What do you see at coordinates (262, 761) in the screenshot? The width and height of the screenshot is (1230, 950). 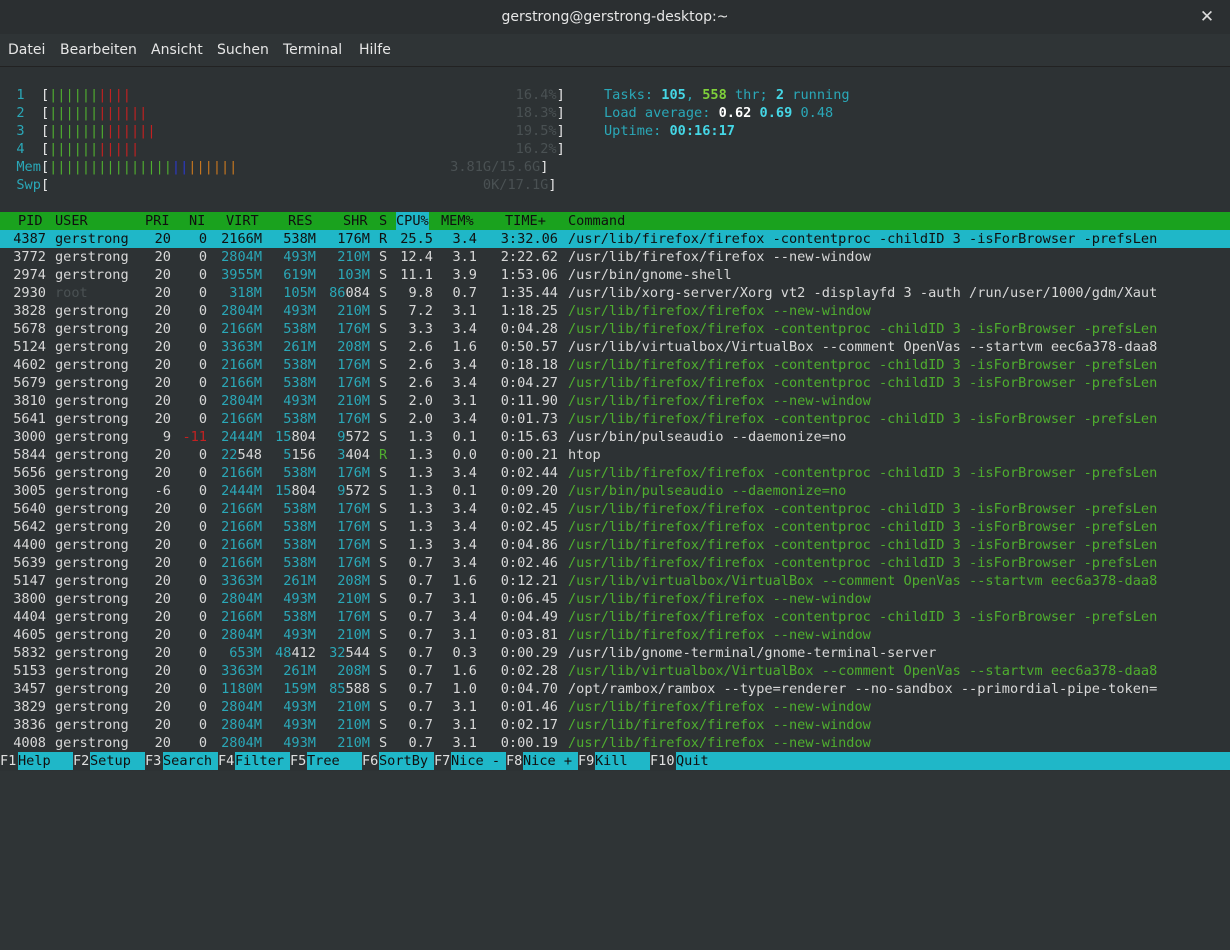 I see `filter-button: Filter` at bounding box center [262, 761].